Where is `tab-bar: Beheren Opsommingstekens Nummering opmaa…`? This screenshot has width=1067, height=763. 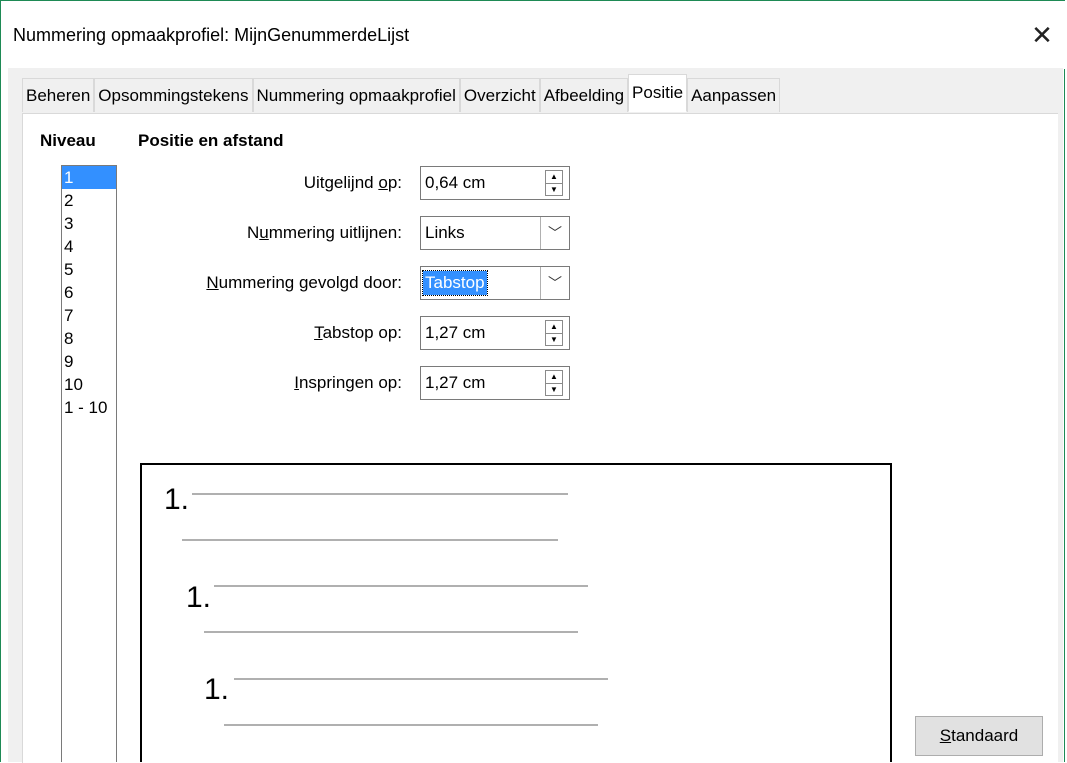 tab-bar: Beheren Opsommingstekens Nummering opmaa… is located at coordinates (401, 93).